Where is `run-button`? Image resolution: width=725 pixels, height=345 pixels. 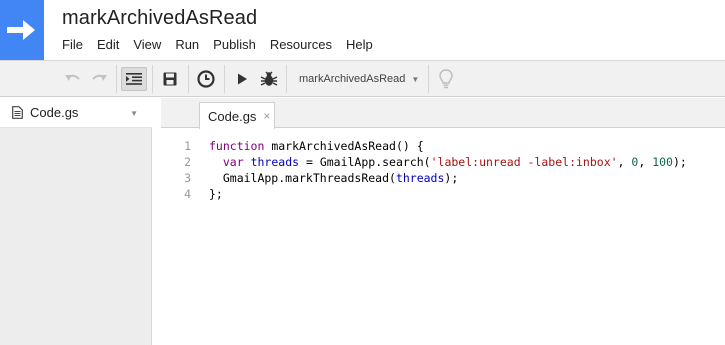 run-button is located at coordinates (242, 79).